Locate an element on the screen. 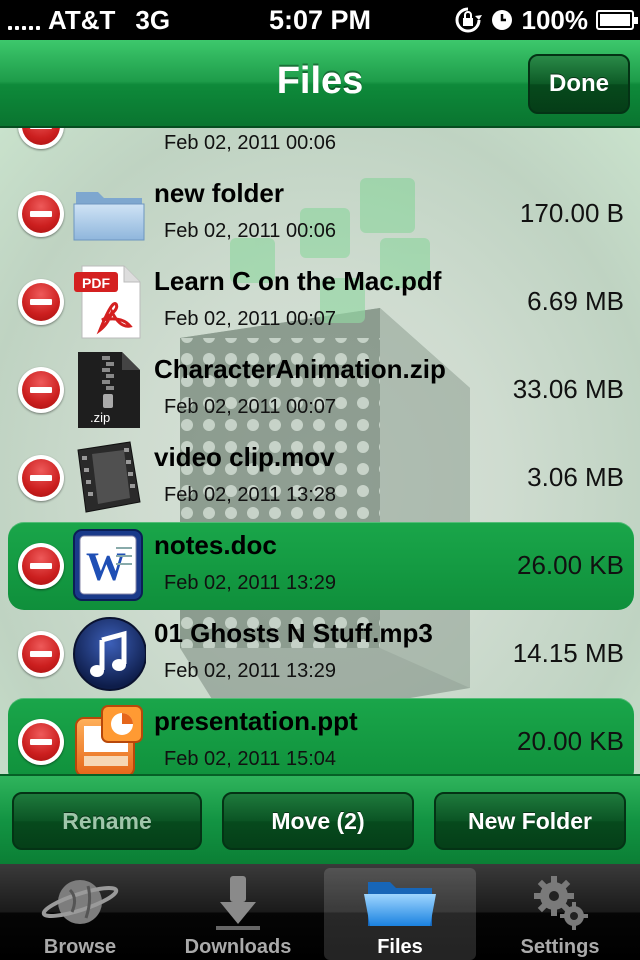 This screenshot has width=640, height=960. svg-text: .zip is located at coordinates (100, 417).